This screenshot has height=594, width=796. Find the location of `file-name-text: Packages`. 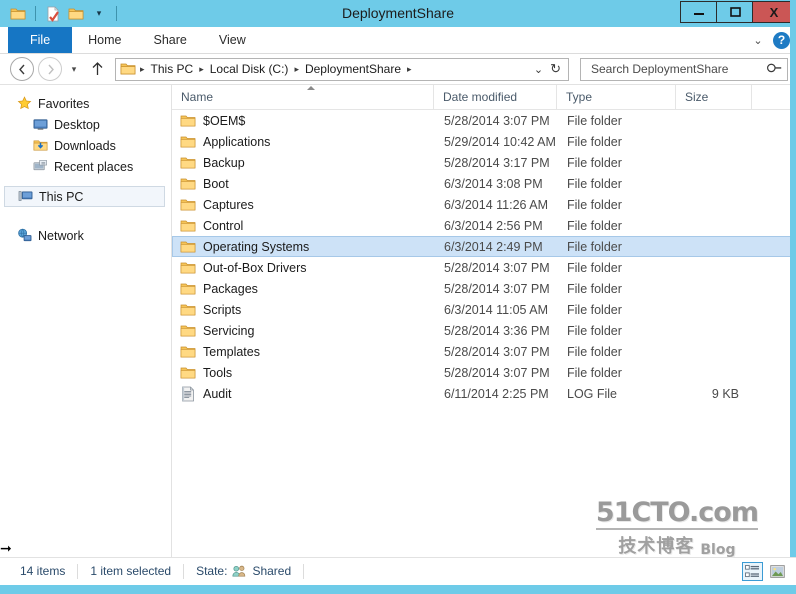

file-name-text: Packages is located at coordinates (230, 288).